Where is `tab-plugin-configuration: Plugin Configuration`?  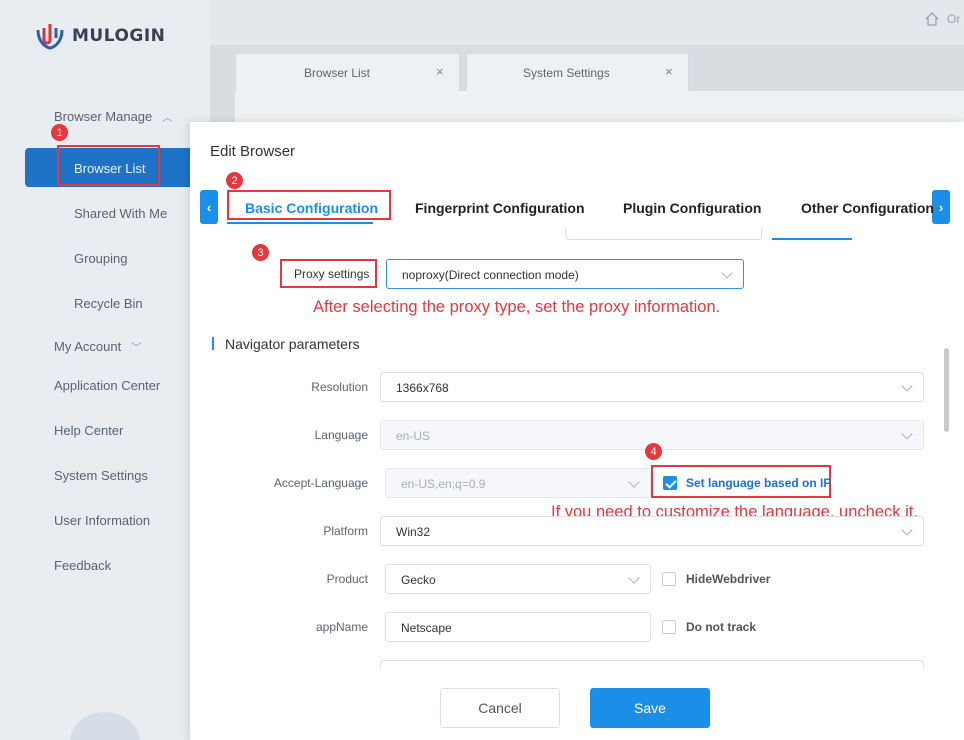
tab-plugin-configuration: Plugin Configuration is located at coordinates (692, 208).